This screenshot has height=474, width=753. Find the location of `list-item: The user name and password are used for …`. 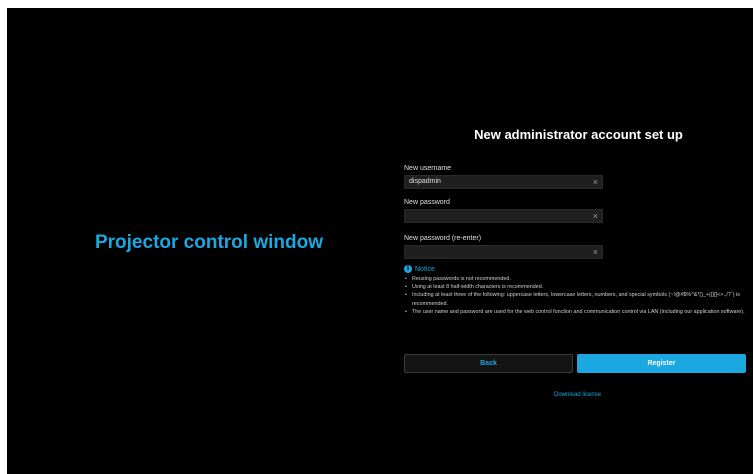

list-item: The user name and password are used for … is located at coordinates (576, 312).